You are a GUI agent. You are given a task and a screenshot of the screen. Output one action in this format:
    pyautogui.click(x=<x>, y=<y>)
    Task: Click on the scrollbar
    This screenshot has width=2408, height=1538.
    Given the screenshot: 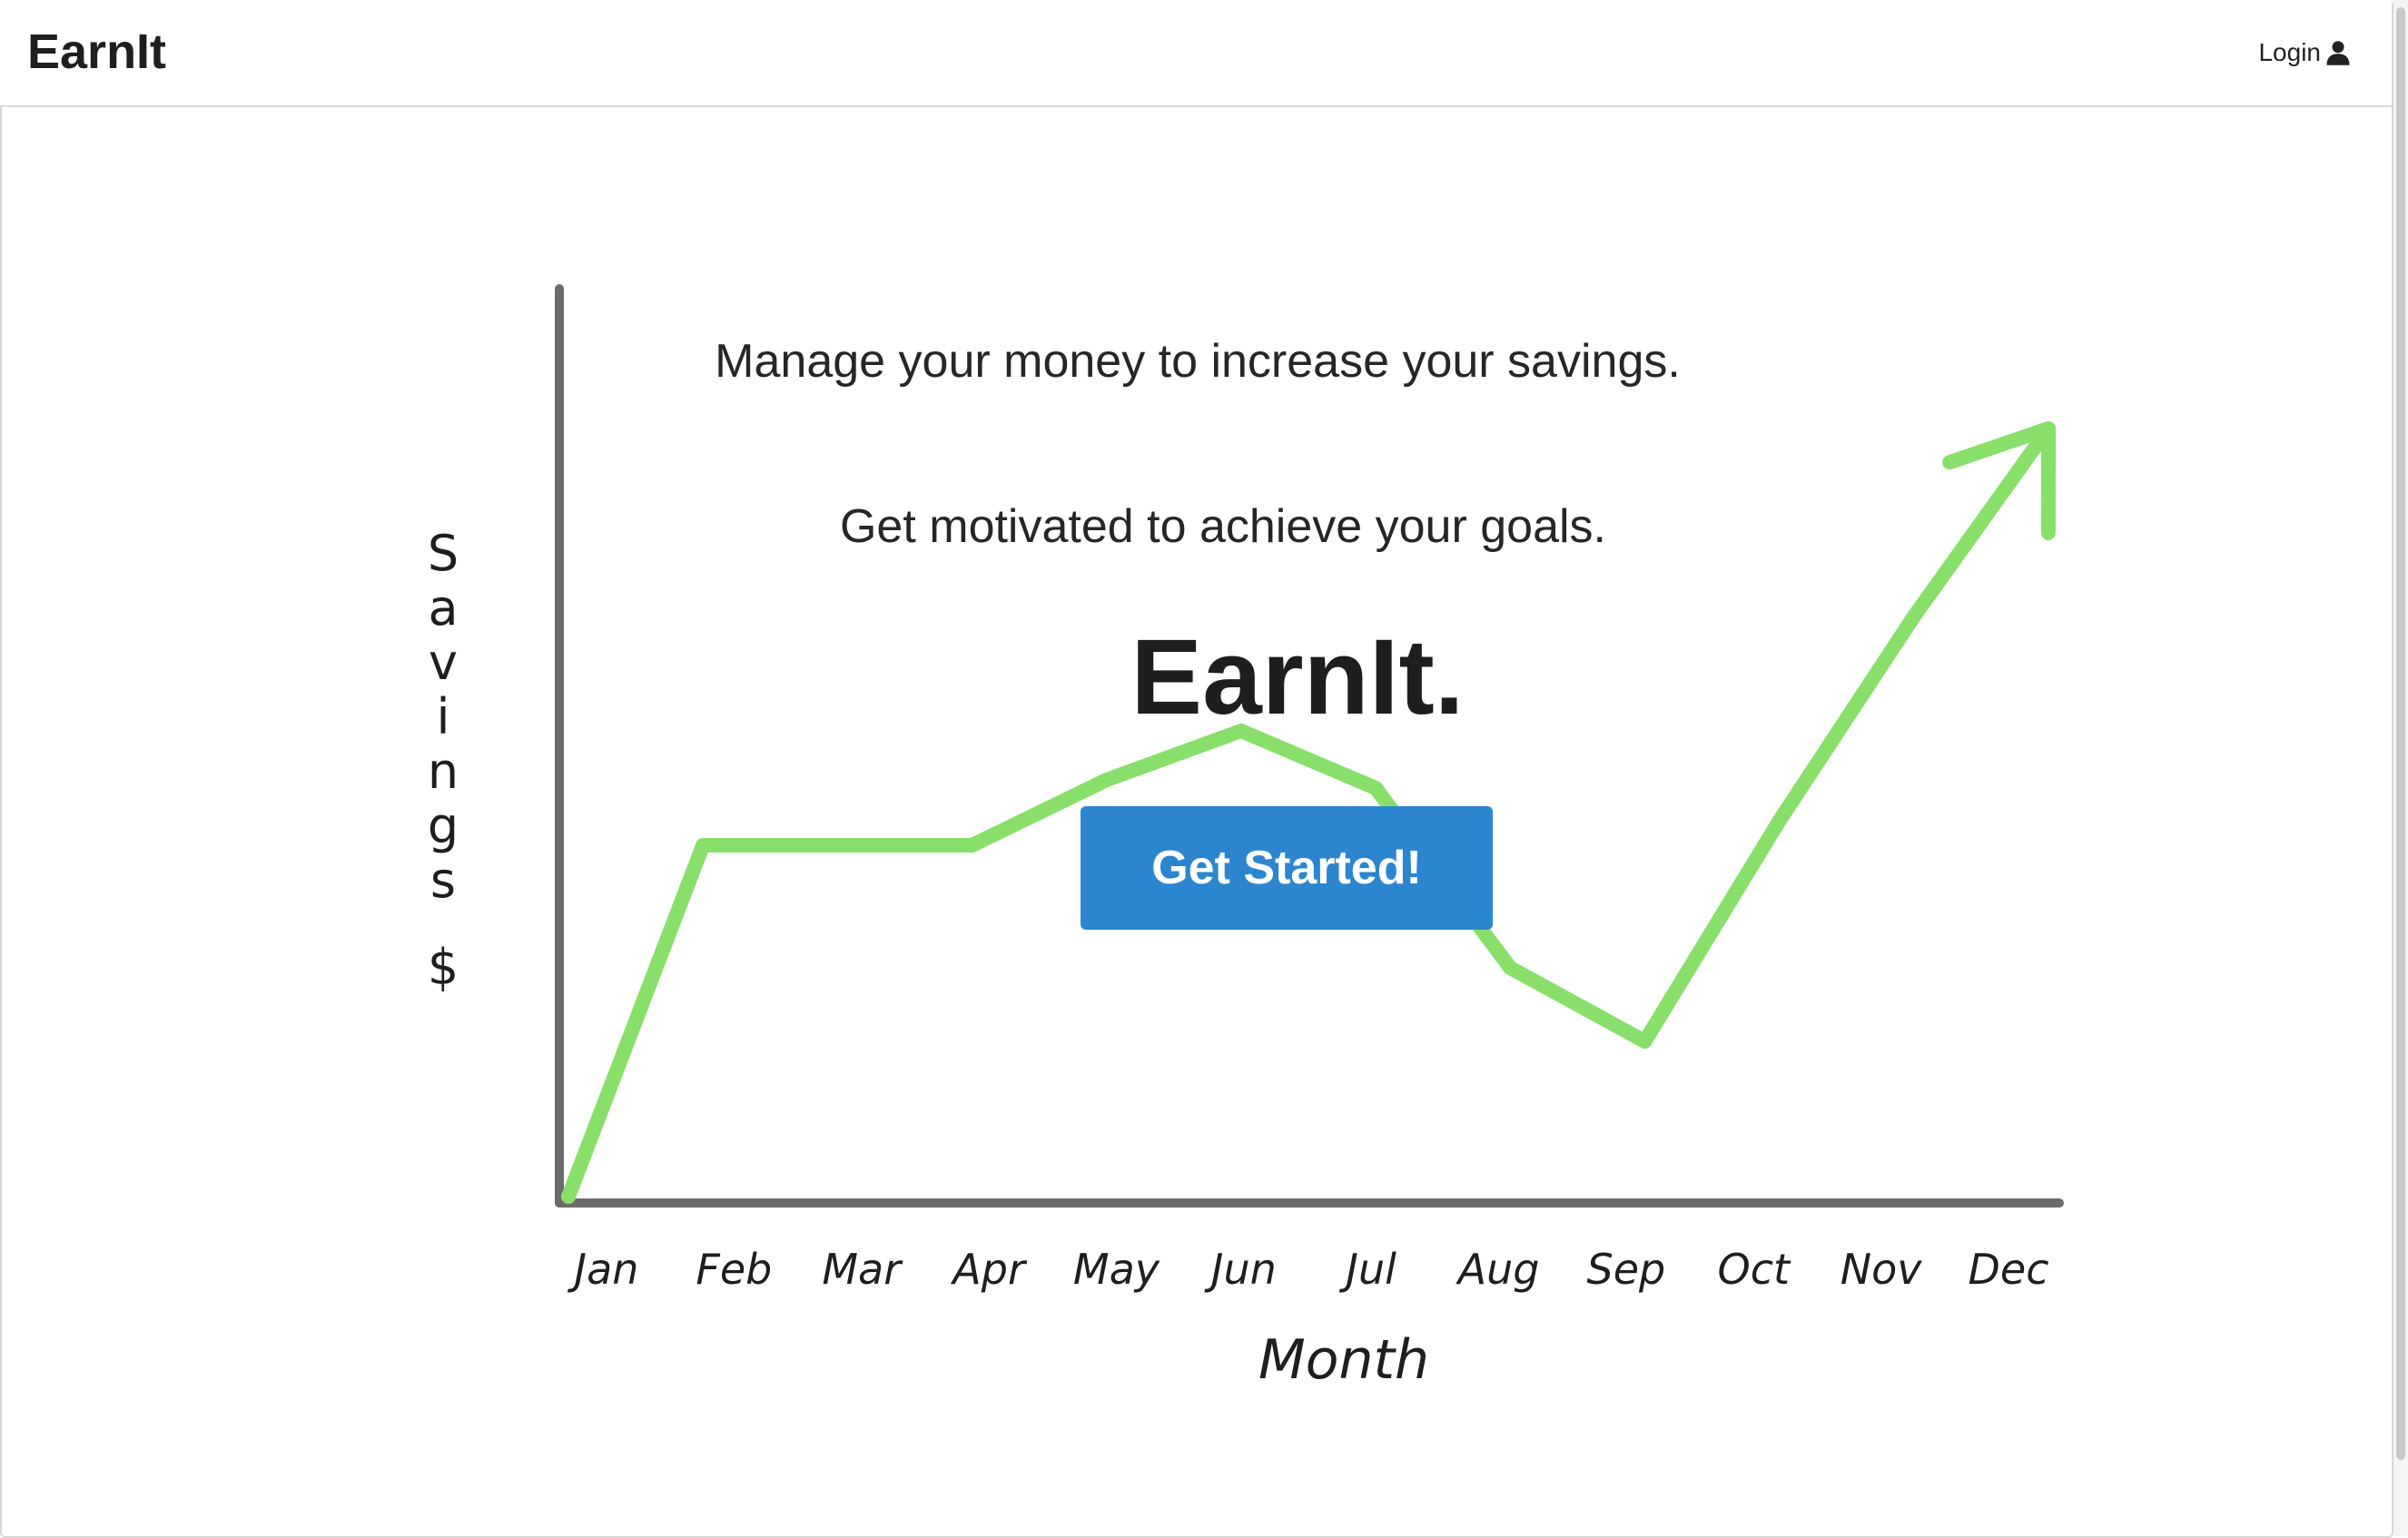 What is the action you would take?
    pyautogui.click(x=2400, y=768)
    